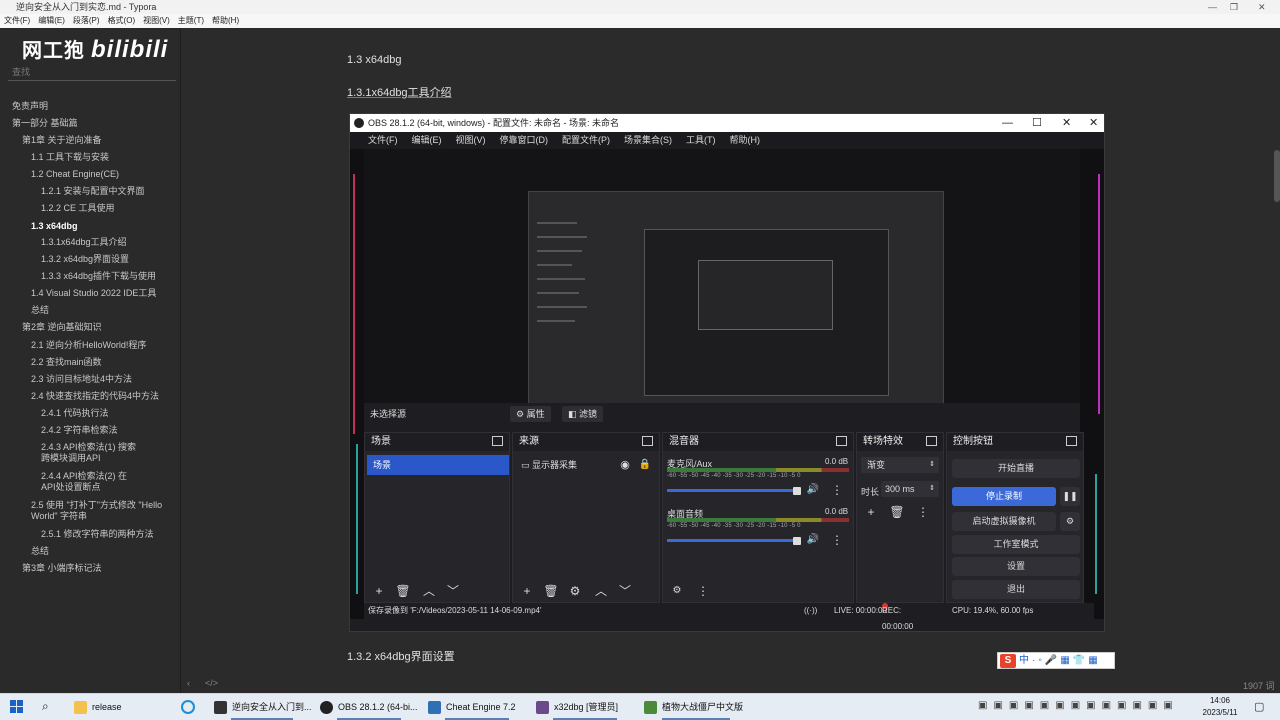 The height and width of the screenshot is (720, 1280). I want to click on filters-button: ◧ 滤镜, so click(583, 414).